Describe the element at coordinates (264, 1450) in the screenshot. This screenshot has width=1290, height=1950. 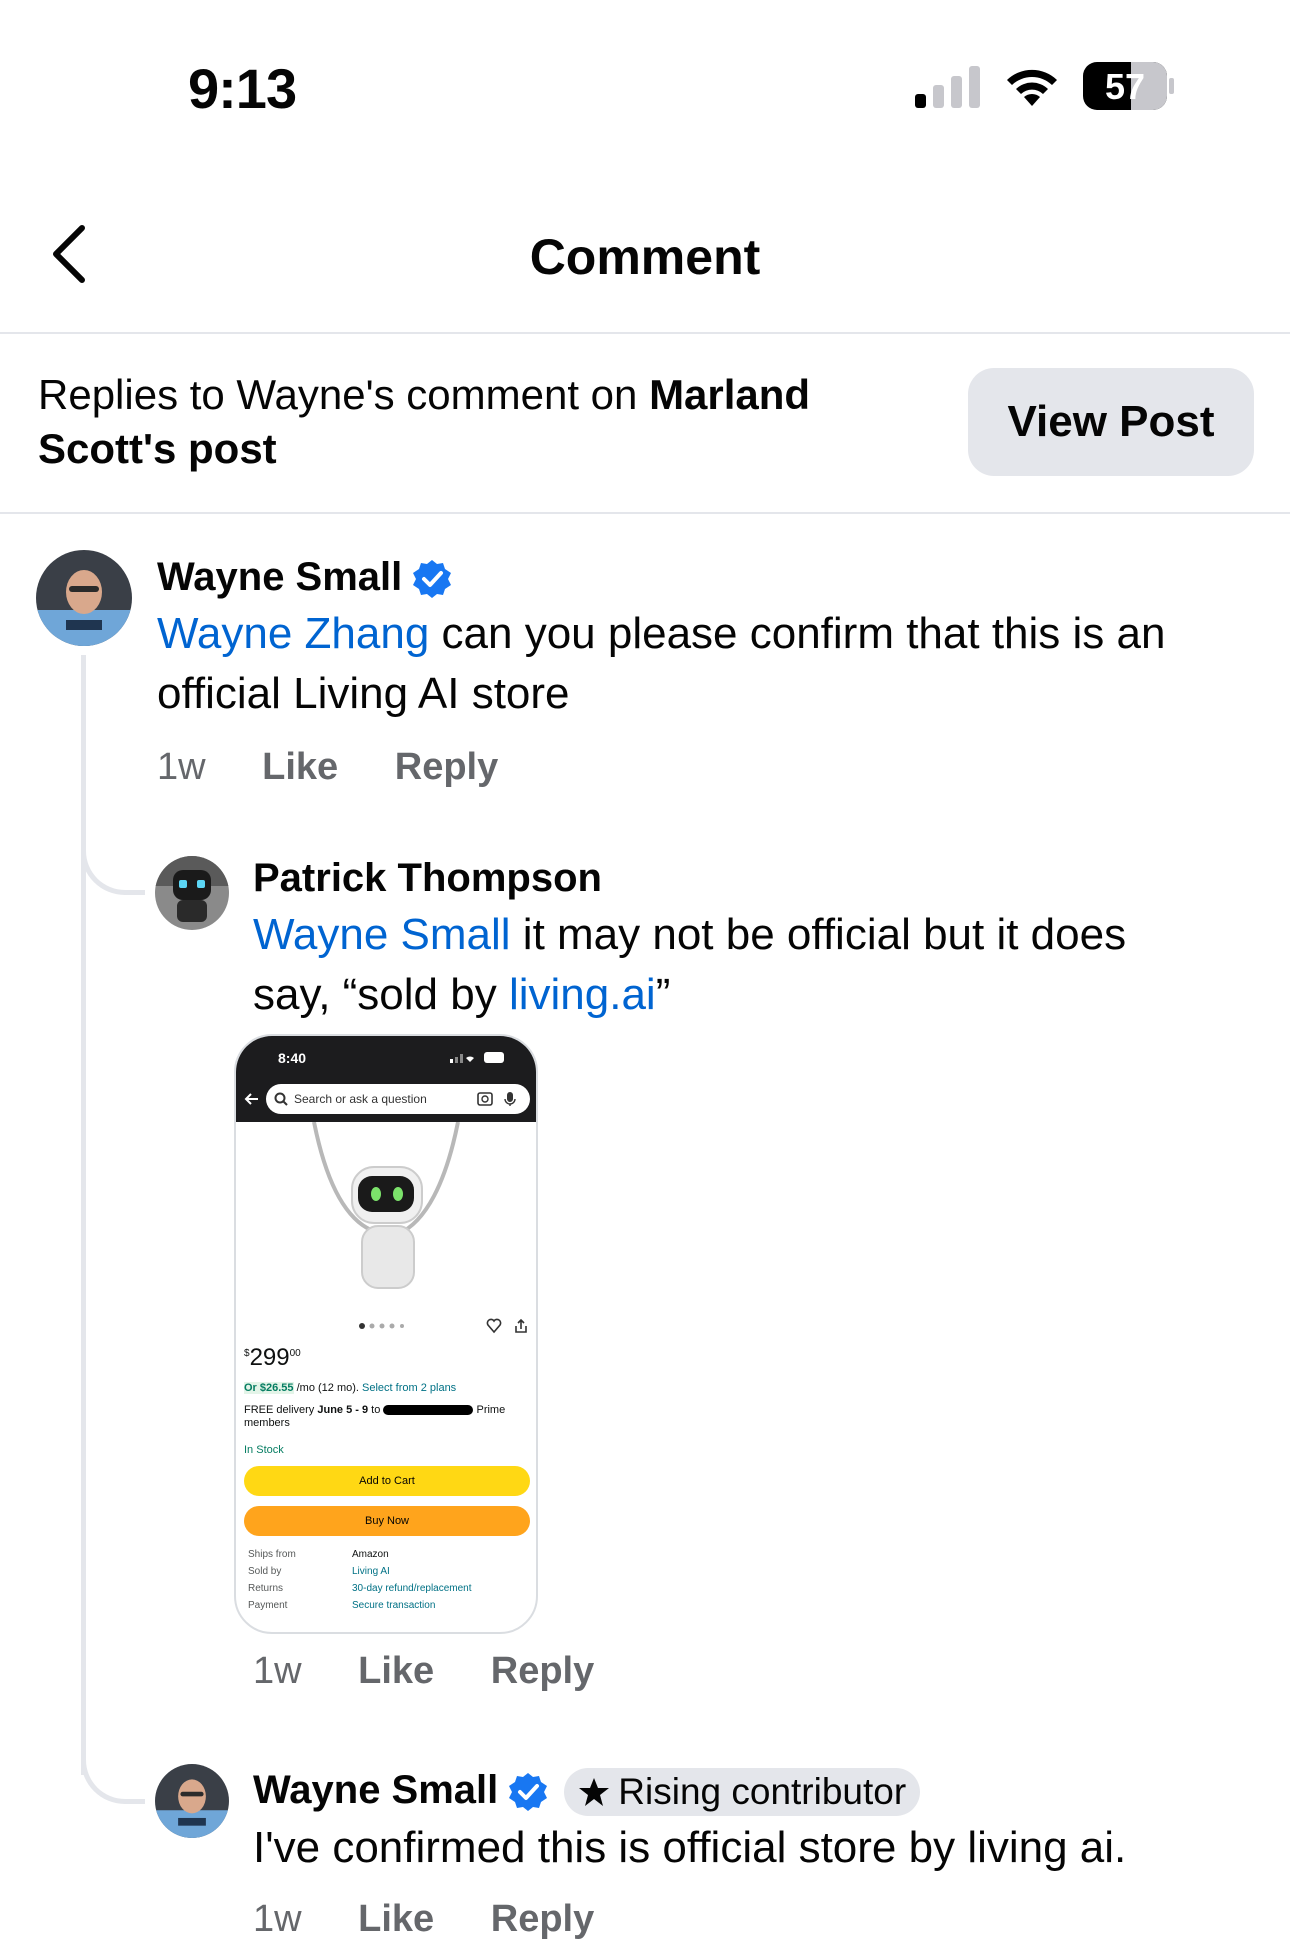
I see `stock-status: In Stock` at that location.